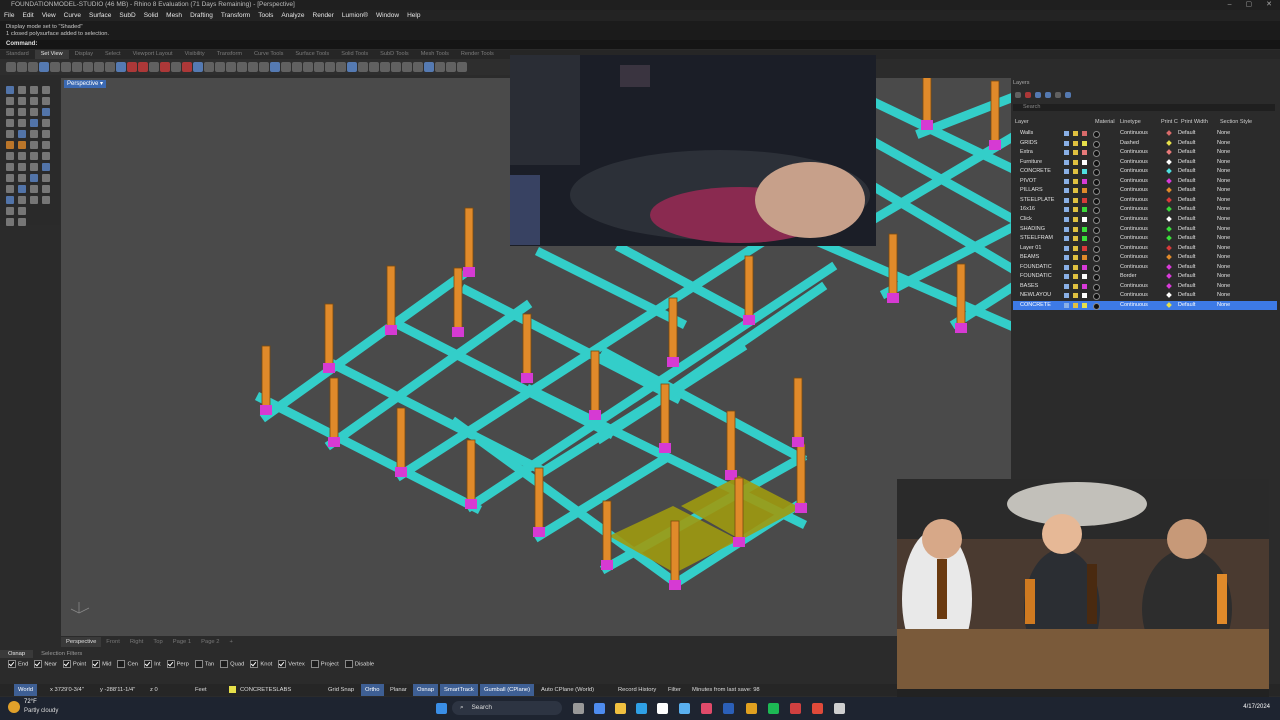 The image size is (1280, 720). What do you see at coordinates (578, 708) in the screenshot?
I see `task-view-icon` at bounding box center [578, 708].